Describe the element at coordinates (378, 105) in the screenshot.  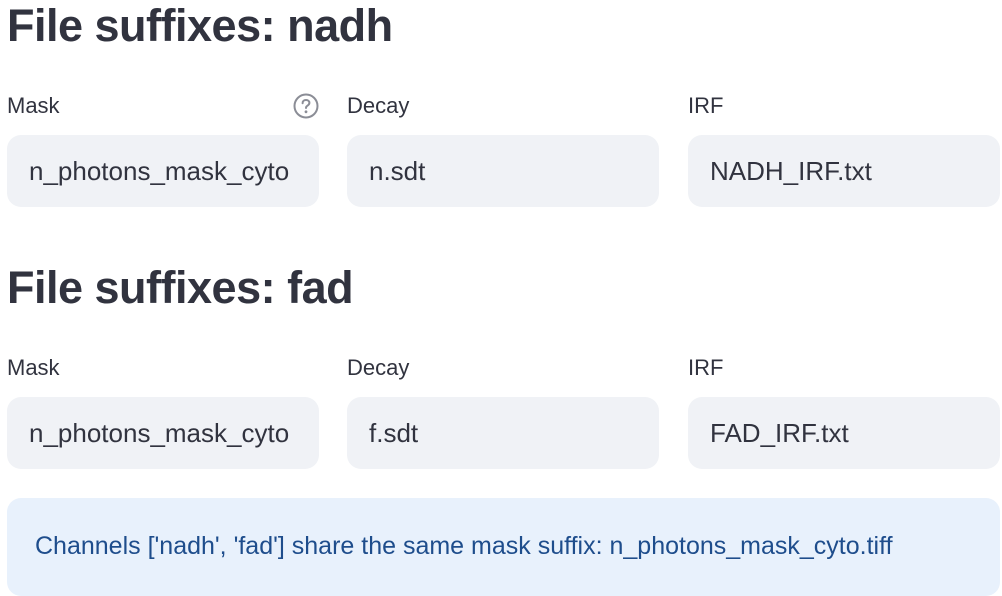
I see `nadh-decay-label: Decay` at that location.